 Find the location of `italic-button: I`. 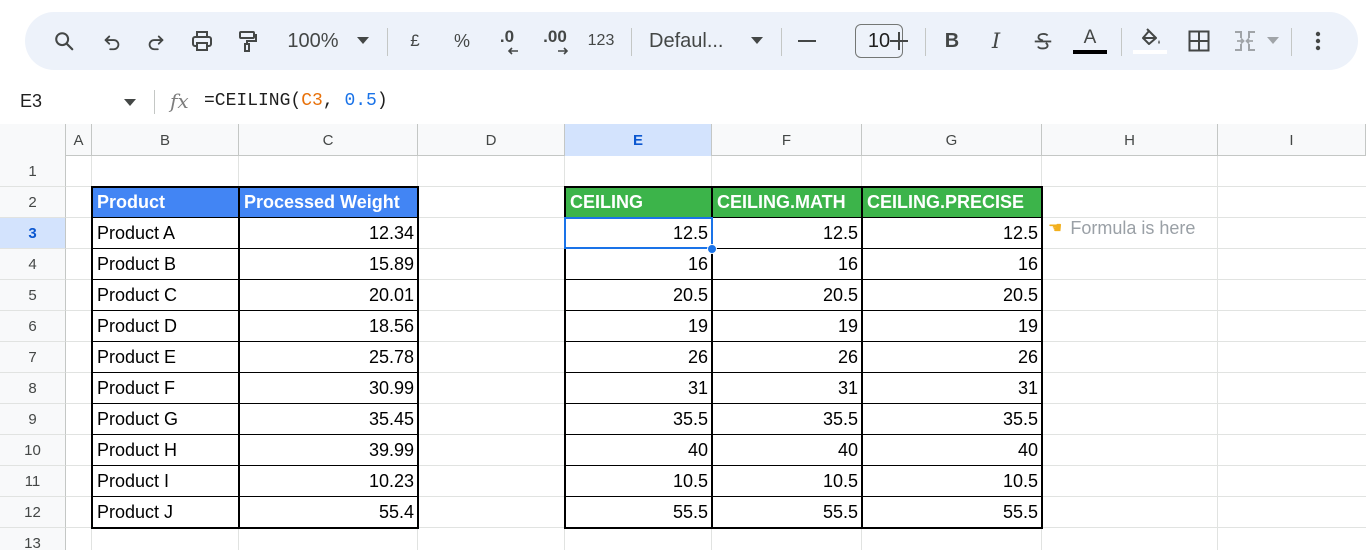

italic-button: I is located at coordinates (996, 41).